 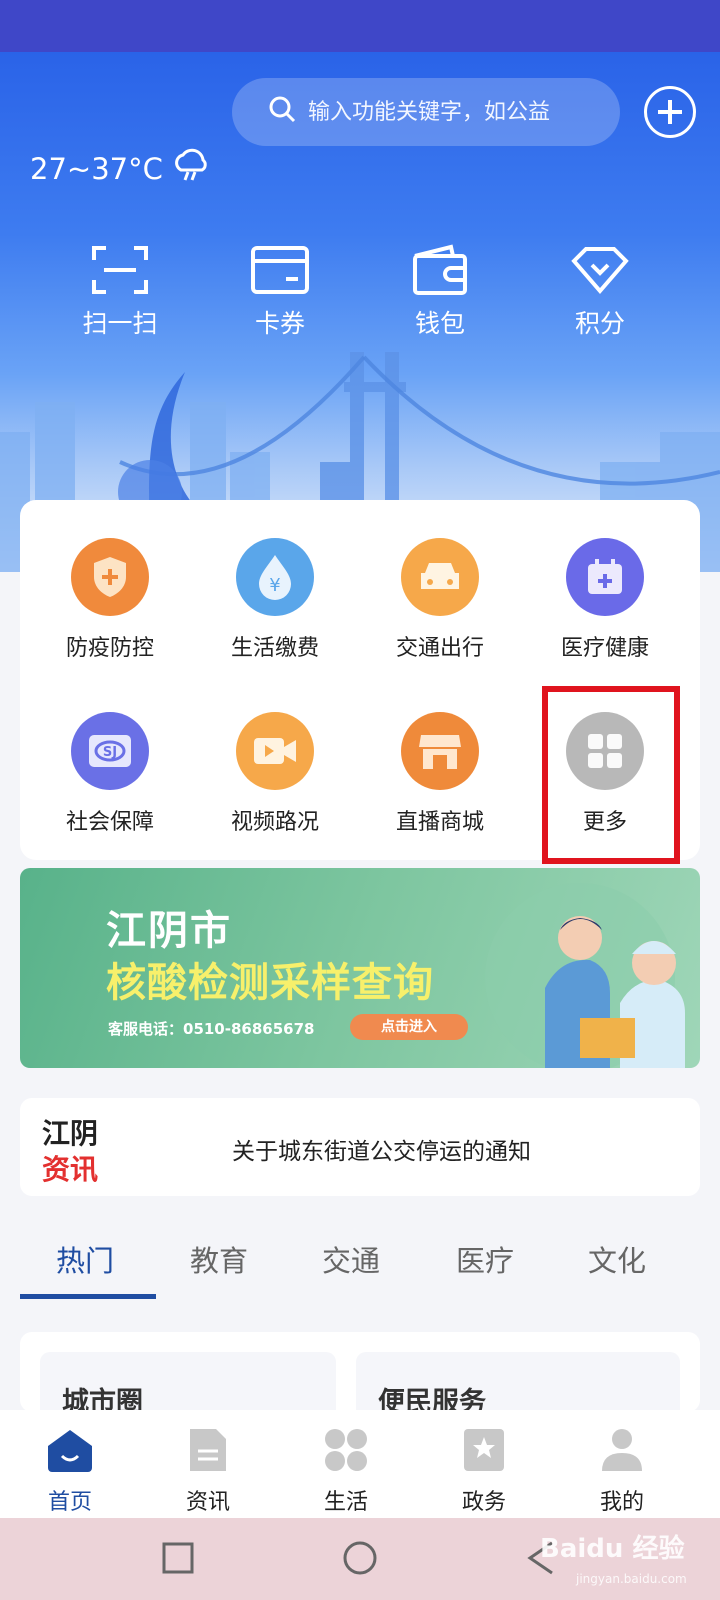 I want to click on video-icon, so click(x=275, y=751).